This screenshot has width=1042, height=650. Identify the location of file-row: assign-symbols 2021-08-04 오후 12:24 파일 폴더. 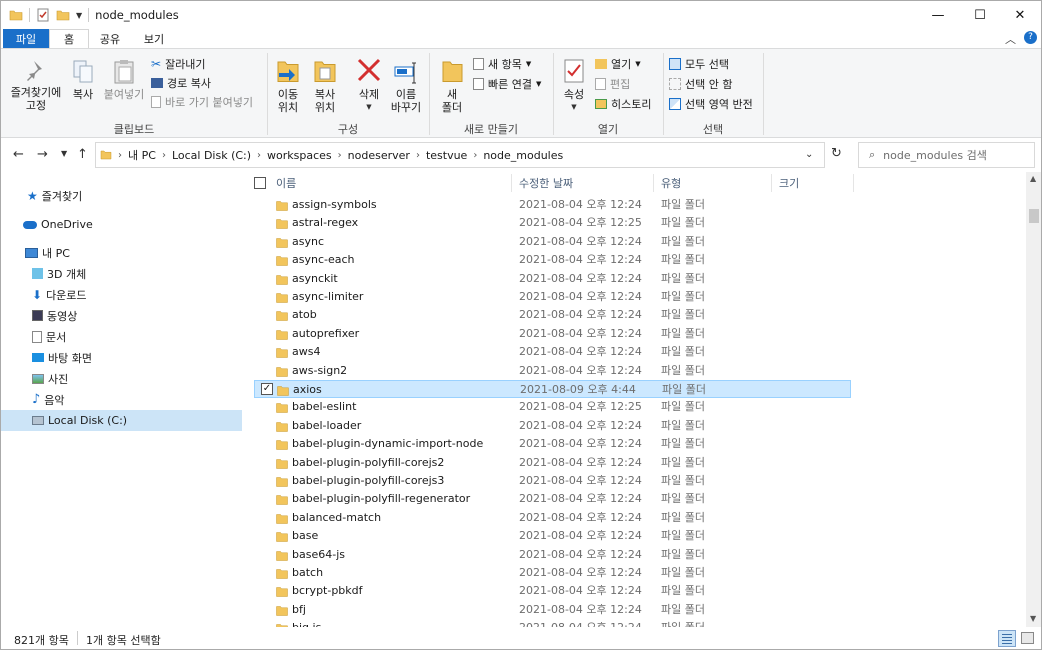
(552, 205).